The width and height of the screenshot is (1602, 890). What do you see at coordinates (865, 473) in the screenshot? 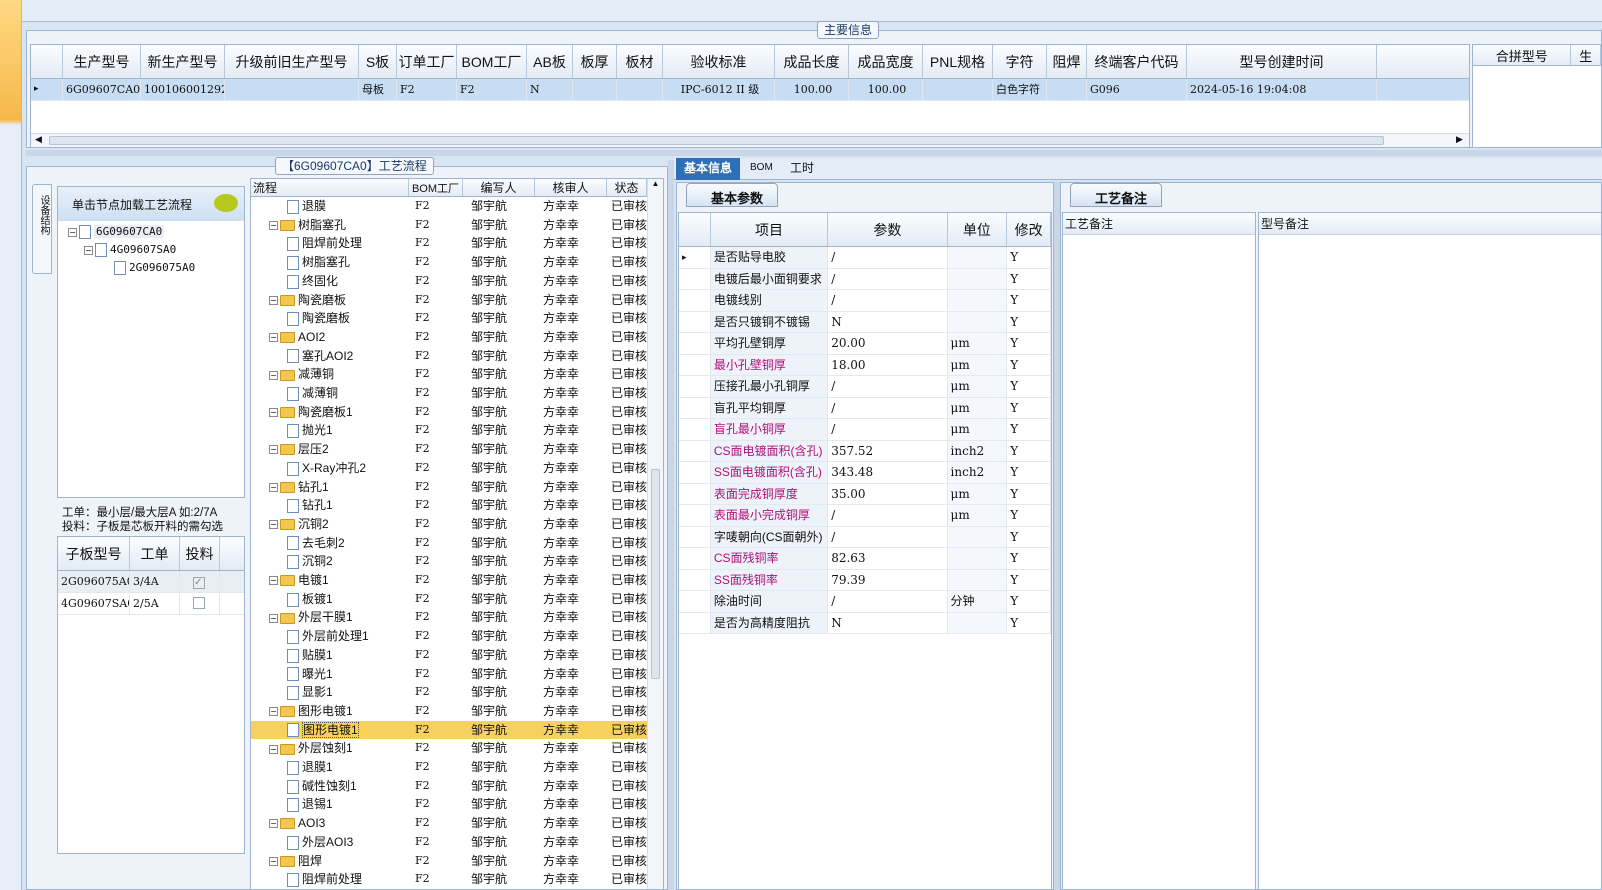
I see `param-row: SS面电镀面积(含孔) 343.48 inch2 Y` at bounding box center [865, 473].